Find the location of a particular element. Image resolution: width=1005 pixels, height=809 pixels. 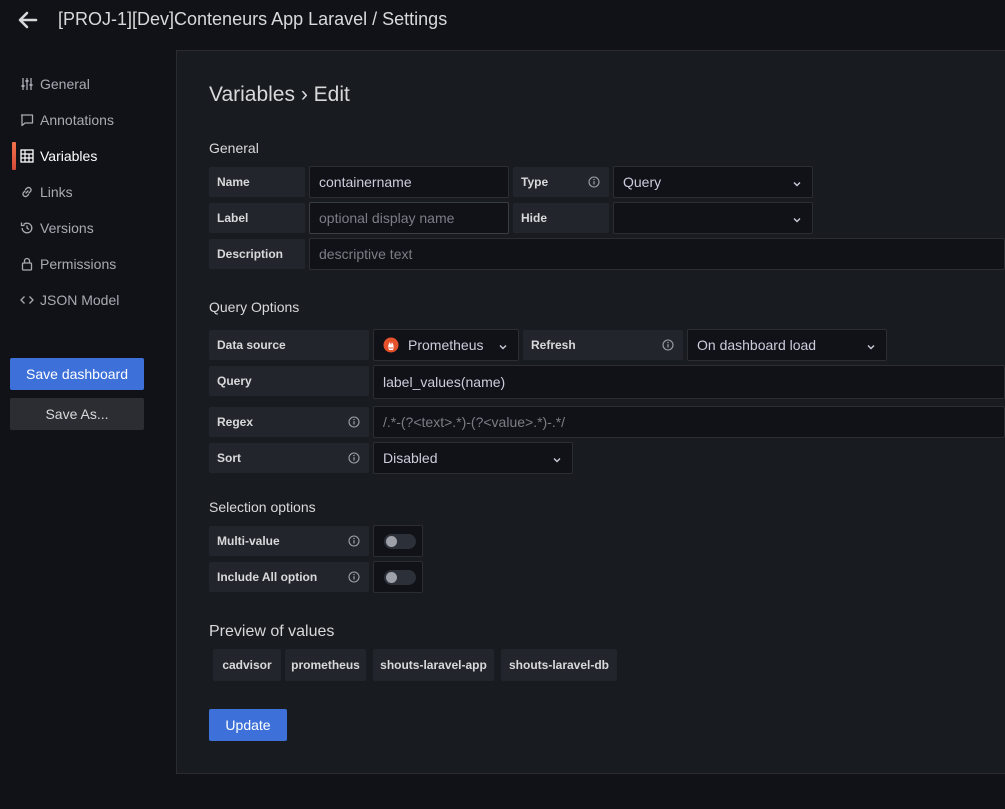

sidebar-item-variables: Variables is located at coordinates (80, 156).